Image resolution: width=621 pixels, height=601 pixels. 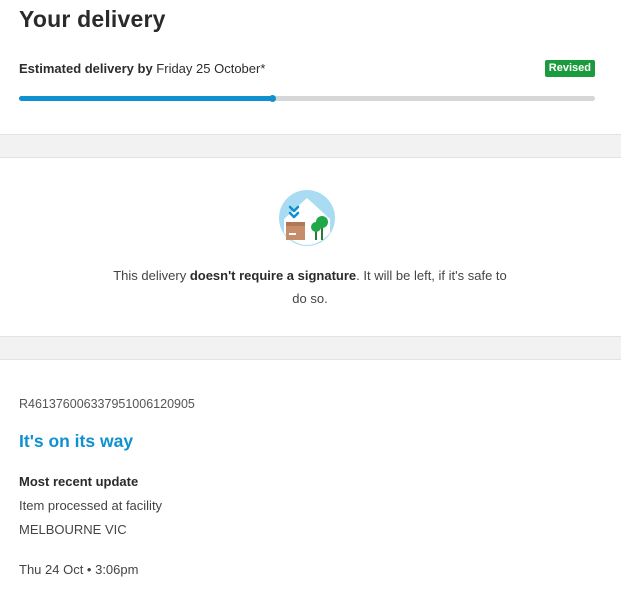 What do you see at coordinates (273, 275) in the screenshot?
I see `signature-text-bold: doesn't require a signature` at bounding box center [273, 275].